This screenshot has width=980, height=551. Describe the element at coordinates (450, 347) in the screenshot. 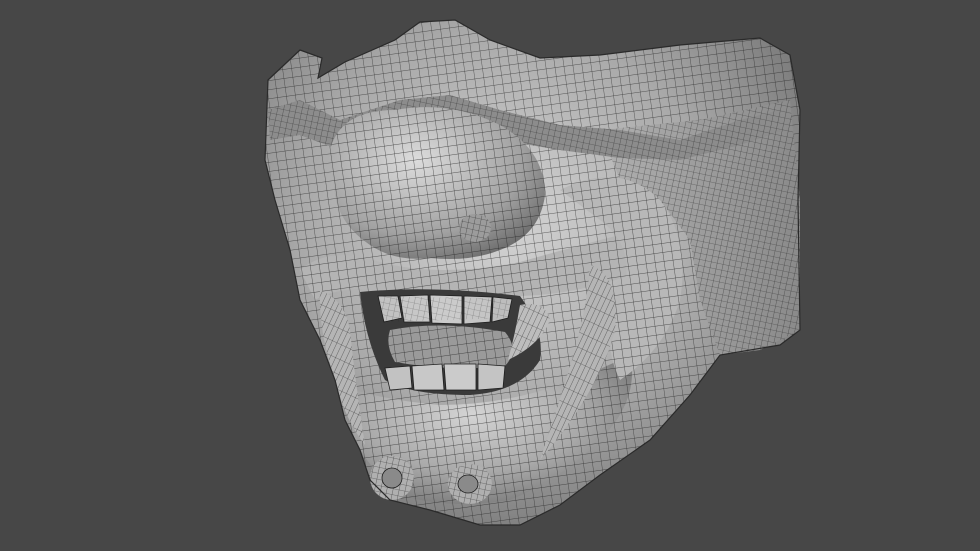

I see `mask-tongue` at that location.